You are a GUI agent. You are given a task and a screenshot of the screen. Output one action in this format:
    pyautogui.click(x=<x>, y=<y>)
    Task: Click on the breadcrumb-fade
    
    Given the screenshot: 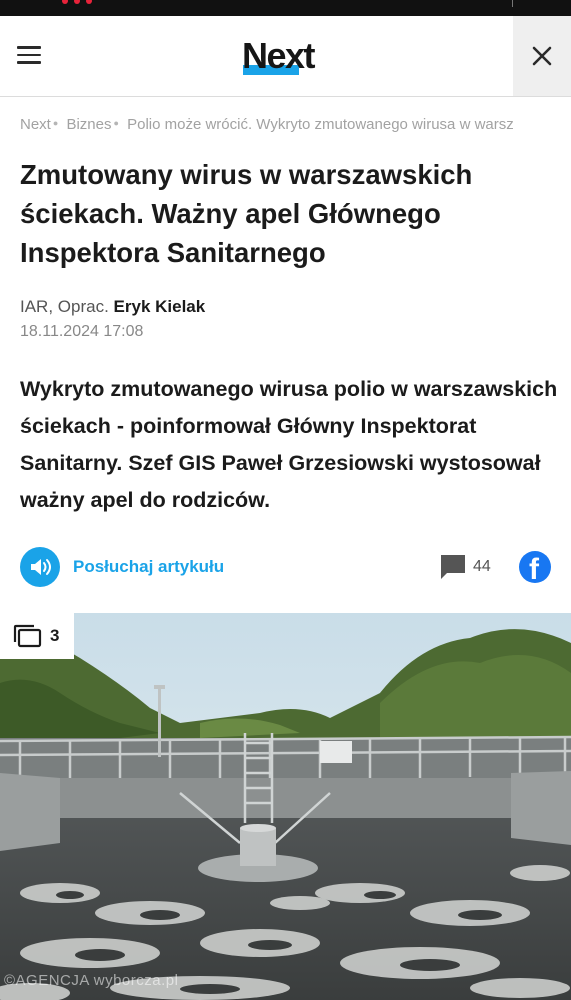 What is the action you would take?
    pyautogui.click(x=531, y=126)
    